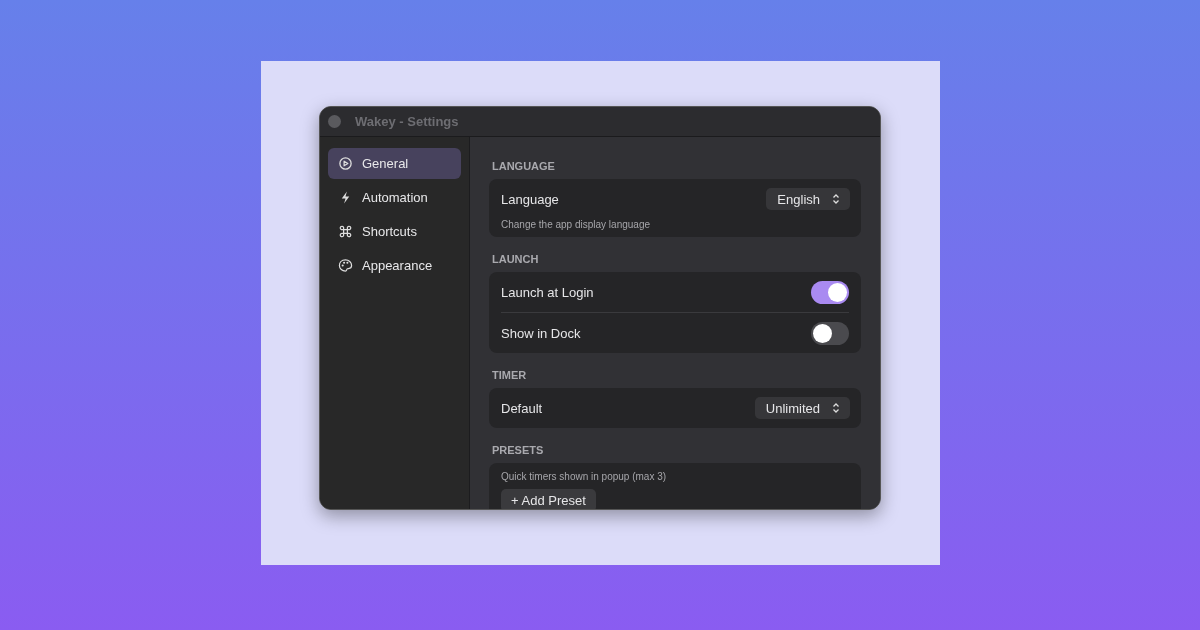 The image size is (1200, 630). I want to click on setting-label: Default, so click(522, 408).